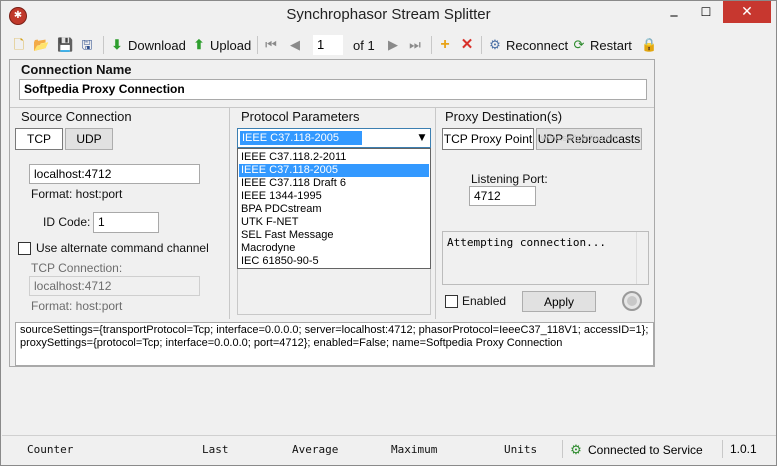 This screenshot has width=777, height=466. What do you see at coordinates (645, 450) in the screenshot?
I see `service-status-label: Connected to Service` at bounding box center [645, 450].